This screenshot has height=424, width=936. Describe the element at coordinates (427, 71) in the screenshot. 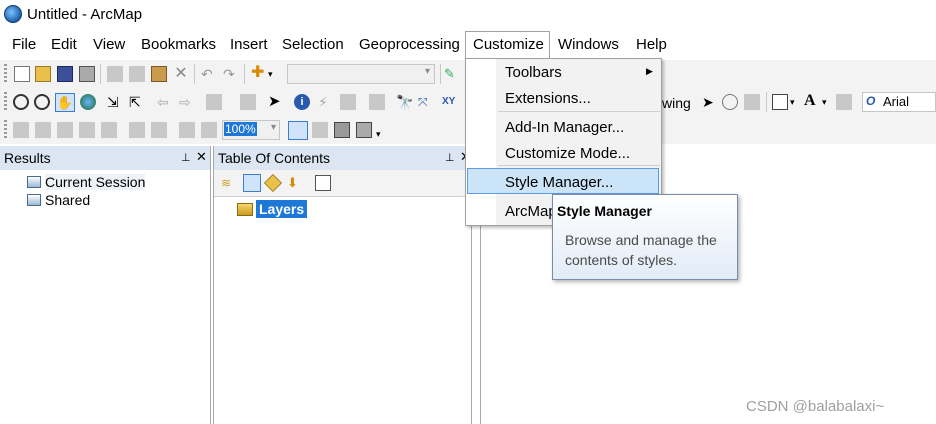

I see `chevron-down-icon: ▾` at that location.